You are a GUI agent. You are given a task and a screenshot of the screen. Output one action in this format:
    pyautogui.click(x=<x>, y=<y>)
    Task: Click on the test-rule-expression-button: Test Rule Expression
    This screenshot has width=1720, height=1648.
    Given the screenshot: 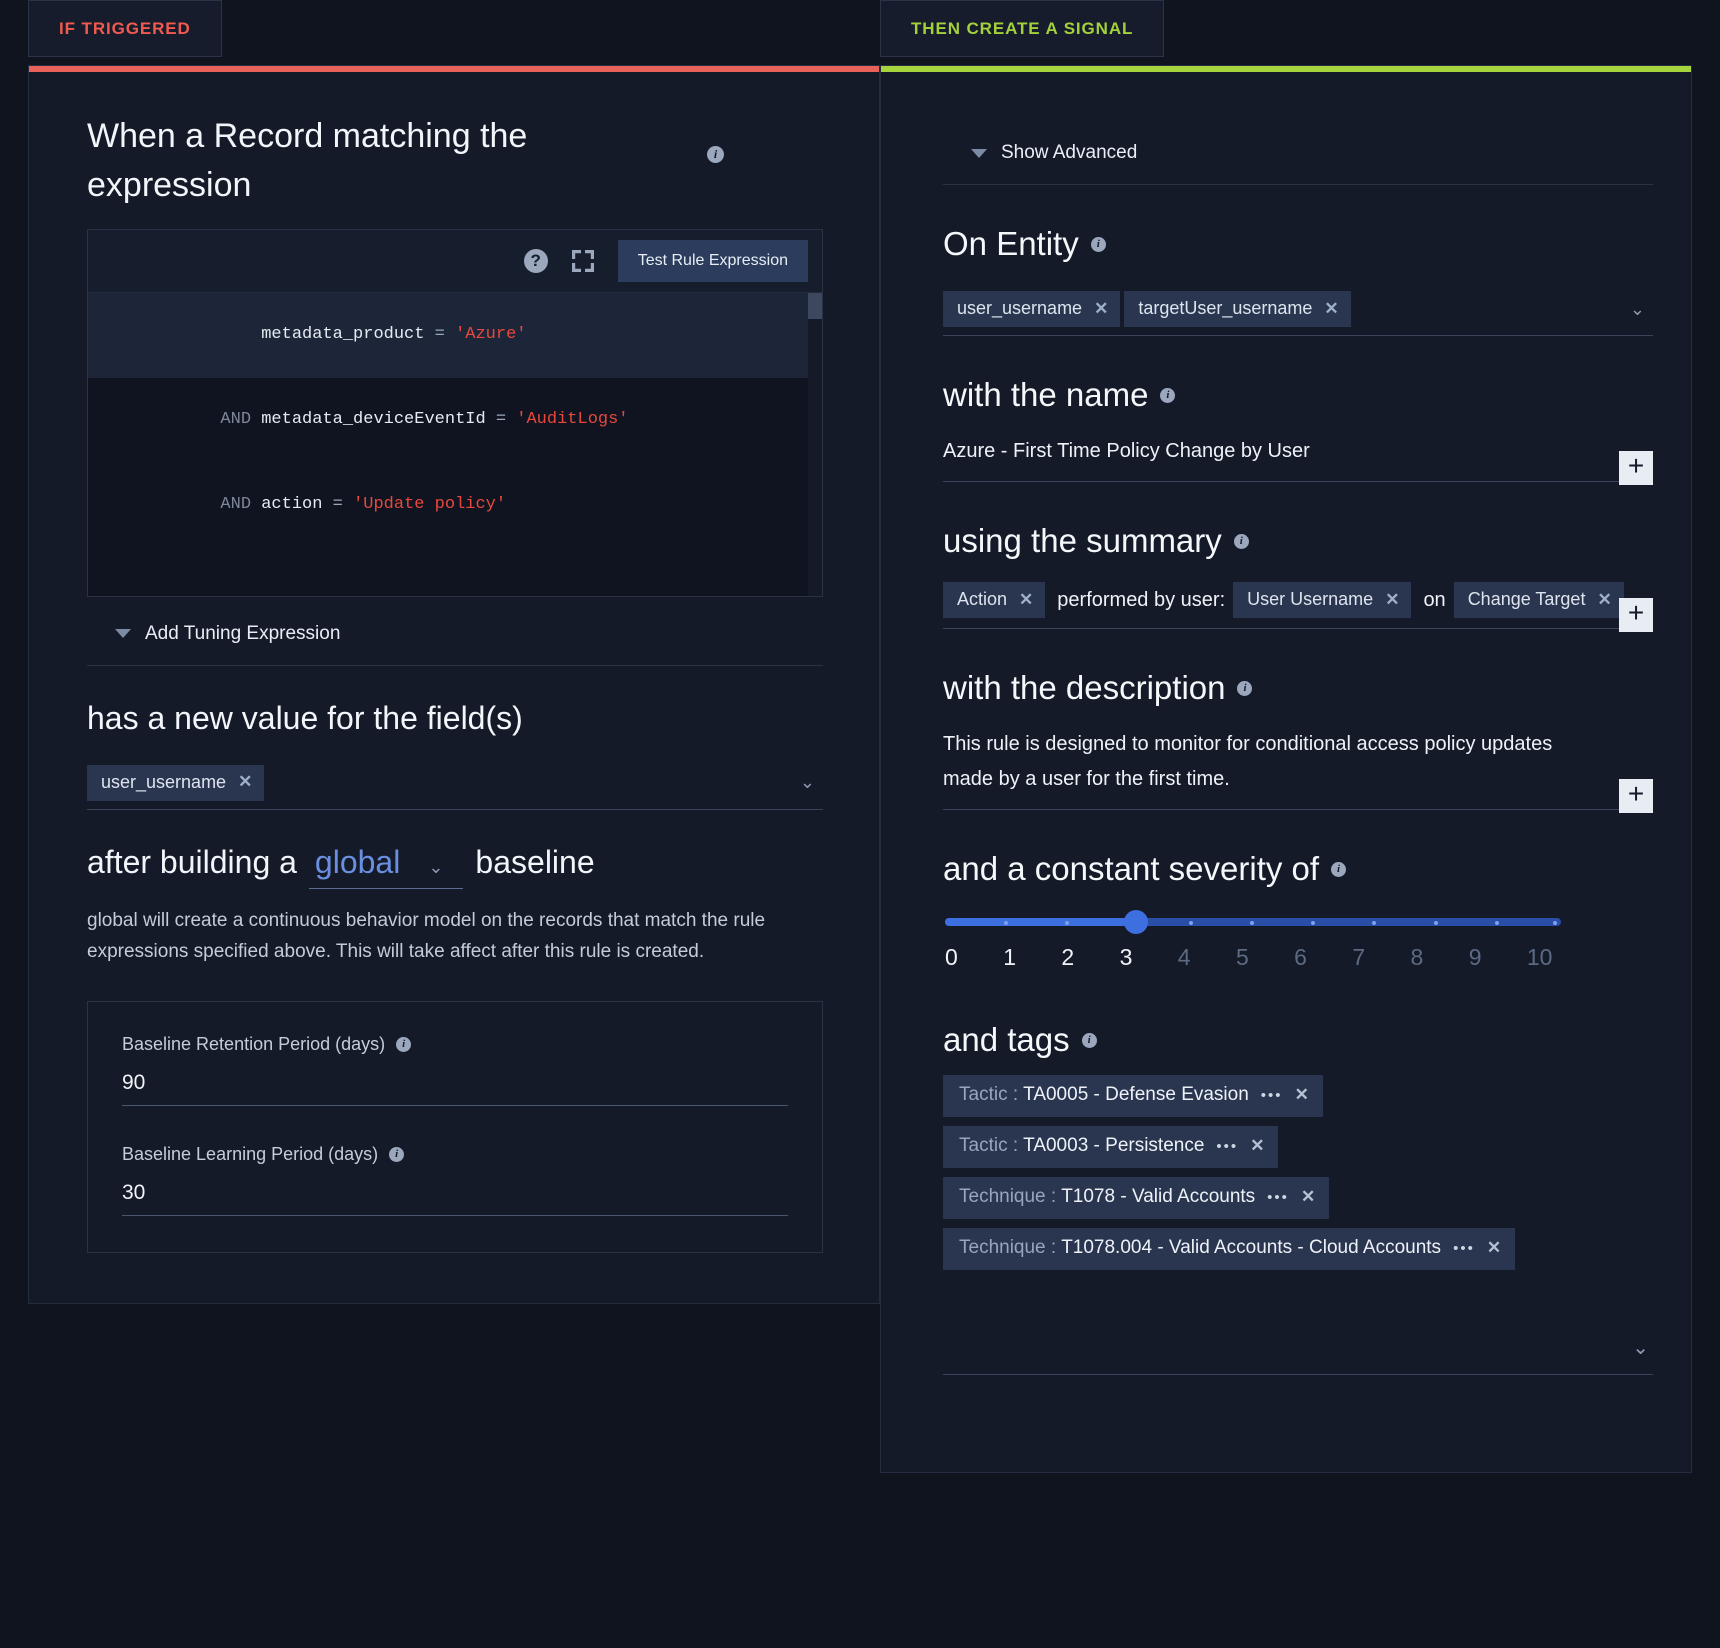 What is the action you would take?
    pyautogui.click(x=712, y=260)
    